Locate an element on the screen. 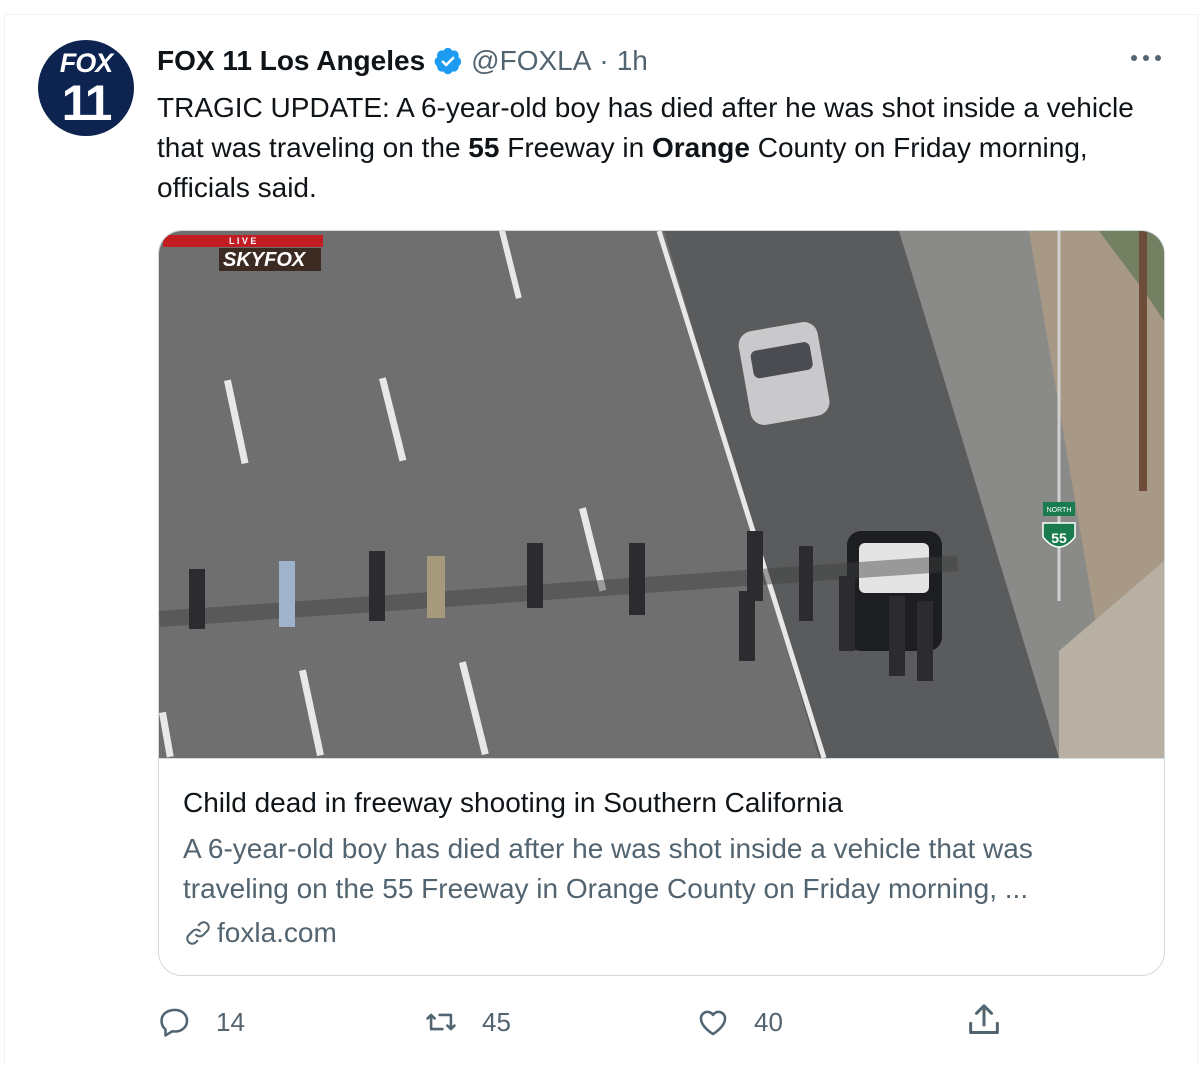 The height and width of the screenshot is (1069, 1200). overlay-skyfox-text: SKYFOX is located at coordinates (265, 260).